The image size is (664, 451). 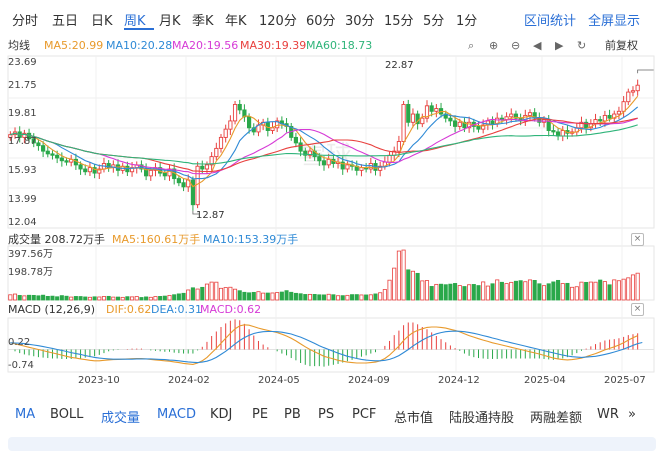 I want to click on volume-bars, so click(x=324, y=275).